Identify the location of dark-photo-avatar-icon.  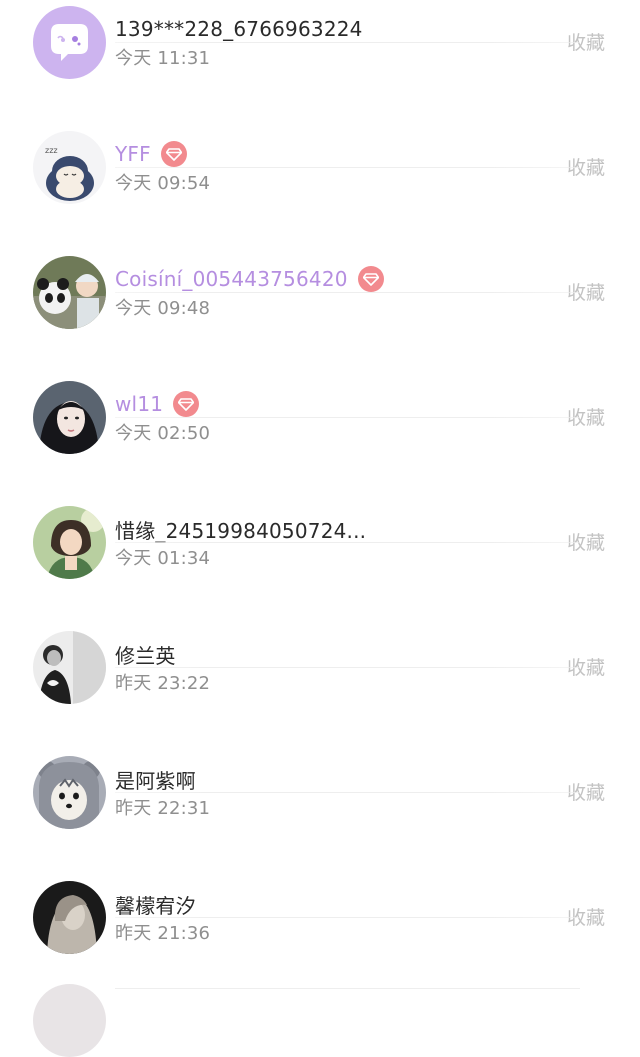
(69, 917).